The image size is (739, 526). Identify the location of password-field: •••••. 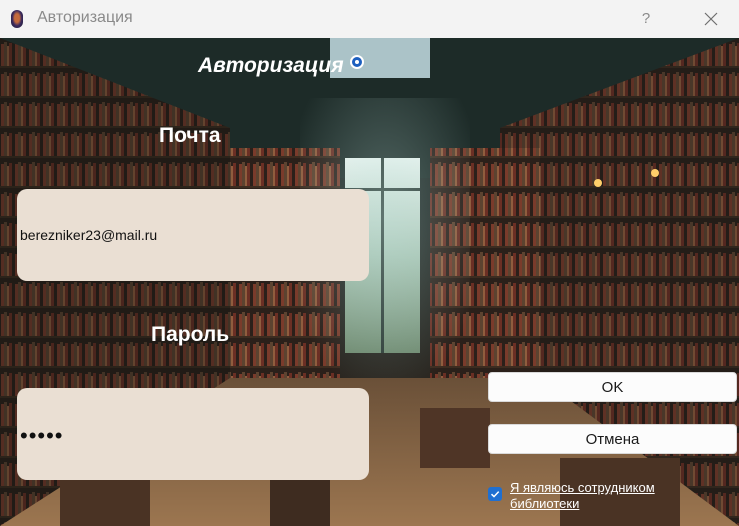
(193, 434).